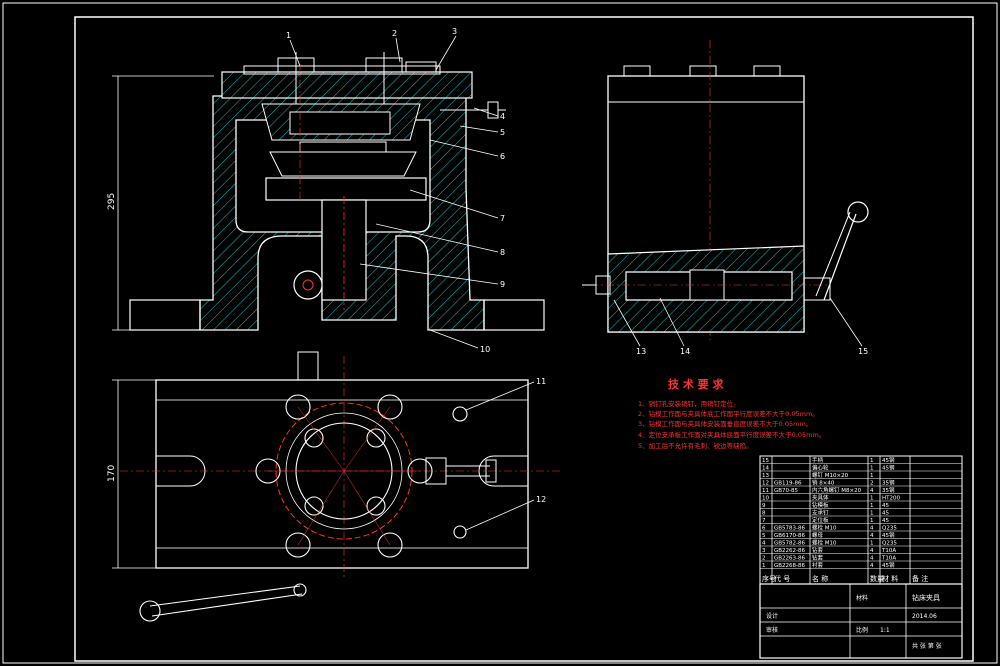 The width and height of the screenshot is (1000, 666). I want to click on svg-text: 13, so click(641, 351).